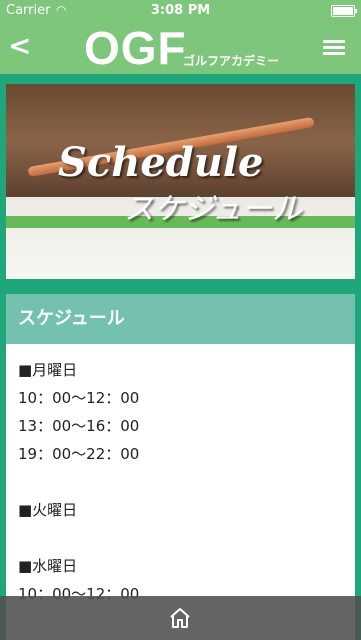 The image size is (361, 640). I want to click on logo: OGF, so click(135, 48).